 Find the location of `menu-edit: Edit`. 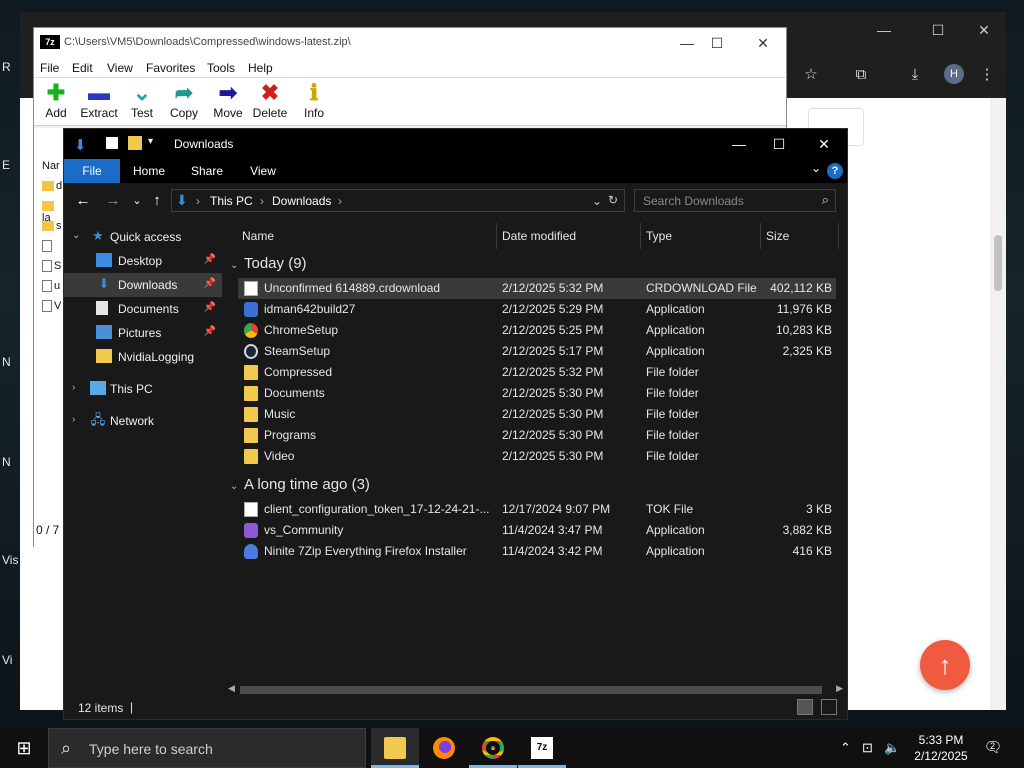

menu-edit: Edit is located at coordinates (82, 68).